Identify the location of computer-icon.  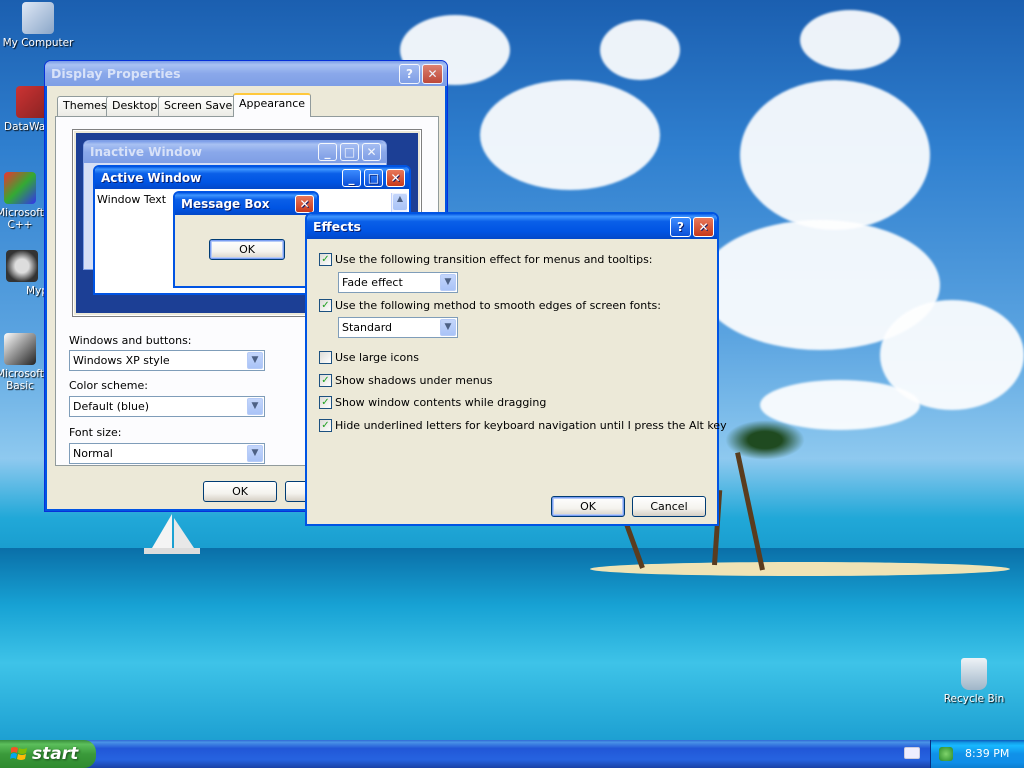
(38, 18).